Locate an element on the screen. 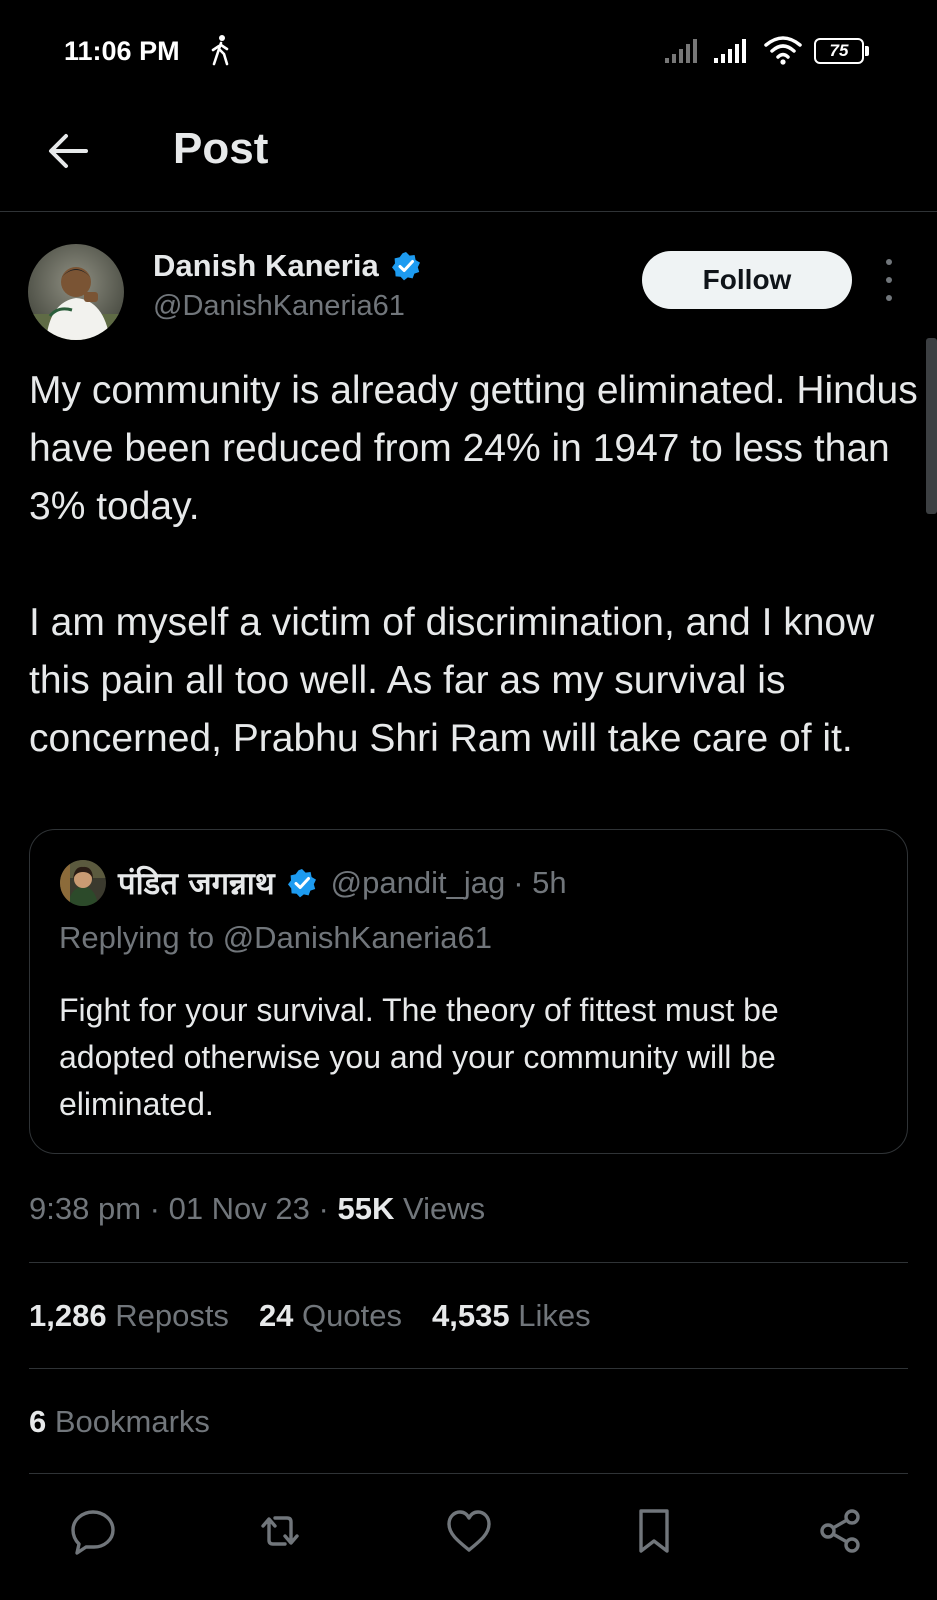 Image resolution: width=937 pixels, height=1600 pixels. reposts-count: 1,286 is located at coordinates (68, 1315).